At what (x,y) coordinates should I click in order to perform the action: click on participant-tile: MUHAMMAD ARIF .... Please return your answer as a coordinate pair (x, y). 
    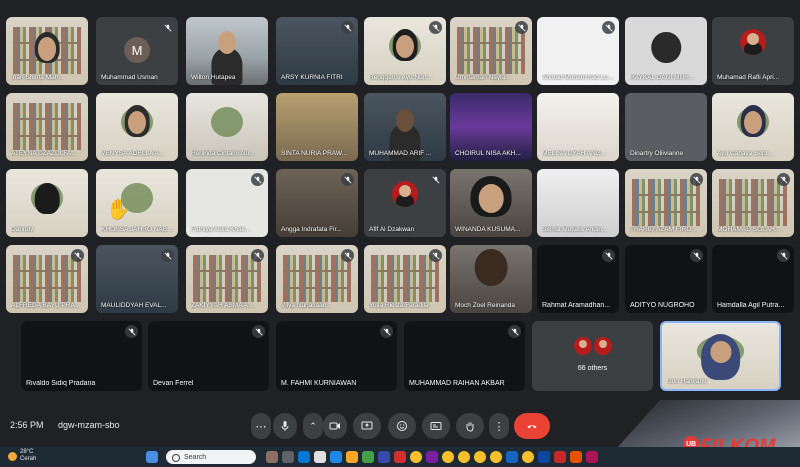
    Looking at the image, I should click on (405, 127).